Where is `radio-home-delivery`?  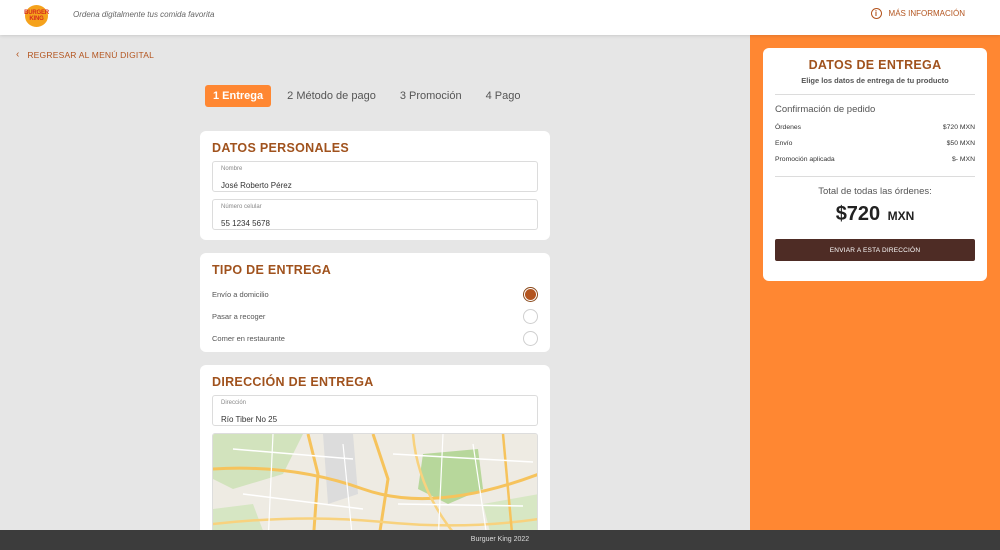
radio-home-delivery is located at coordinates (530, 294).